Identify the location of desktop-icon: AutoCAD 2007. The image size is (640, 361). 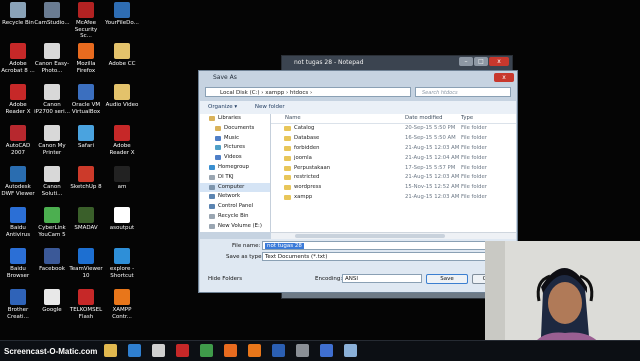
(18, 140).